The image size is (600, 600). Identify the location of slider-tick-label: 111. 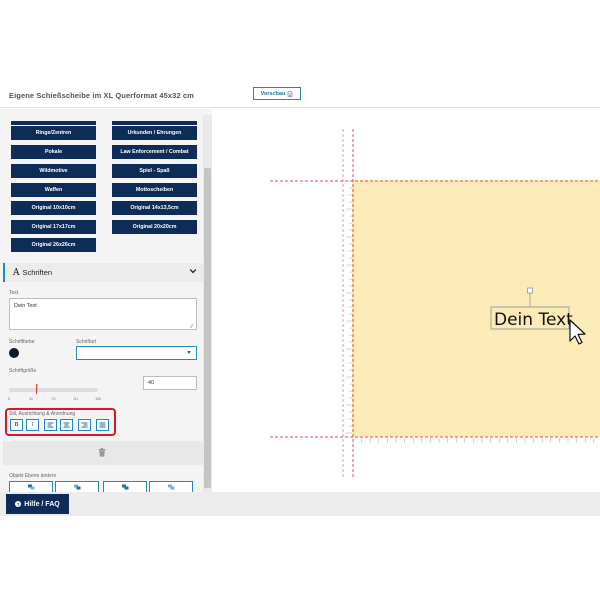
(76, 399).